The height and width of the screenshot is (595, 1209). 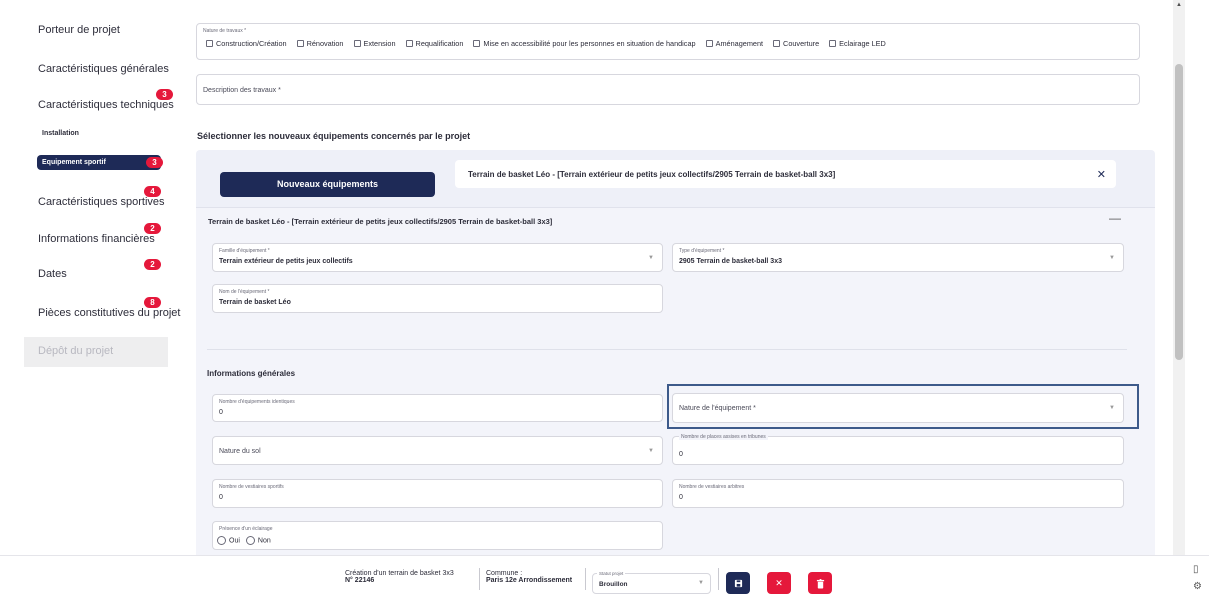 What do you see at coordinates (898, 449) in the screenshot?
I see `places-tribunes-field: Nombre de places assises en tribunes 0` at bounding box center [898, 449].